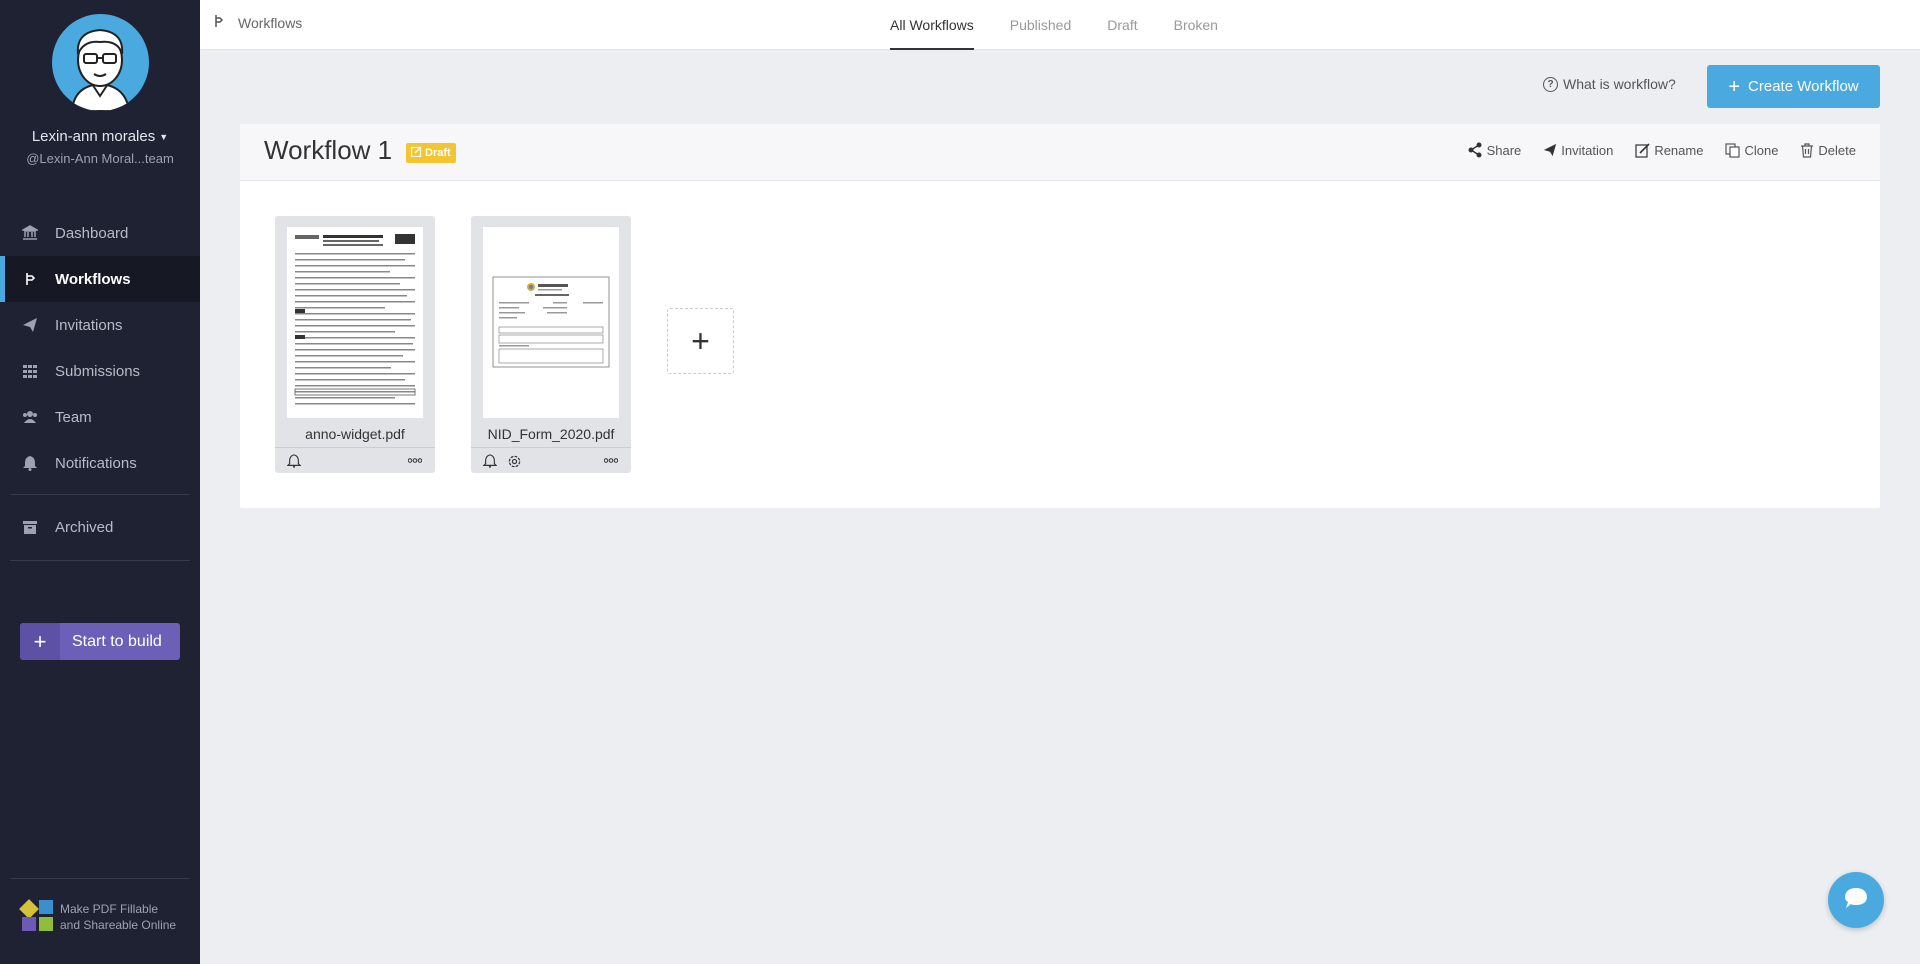  I want to click on archive-icon, so click(30, 527).